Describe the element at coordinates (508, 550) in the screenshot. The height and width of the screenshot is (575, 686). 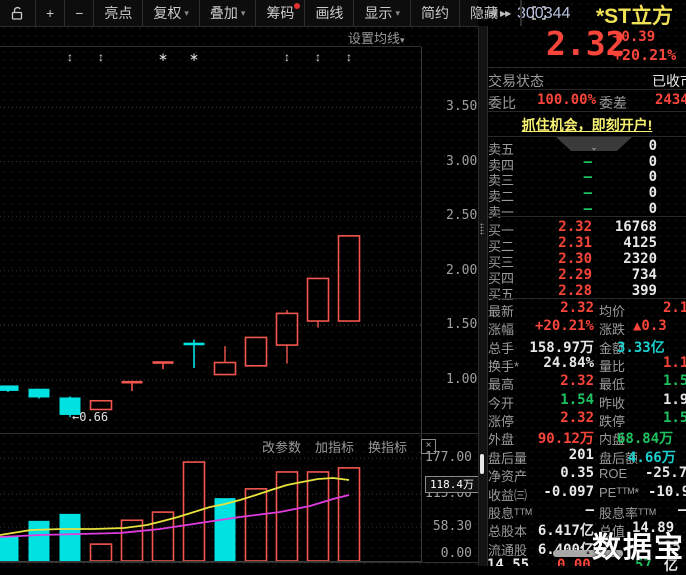
I see `stat-label: 流通股` at that location.